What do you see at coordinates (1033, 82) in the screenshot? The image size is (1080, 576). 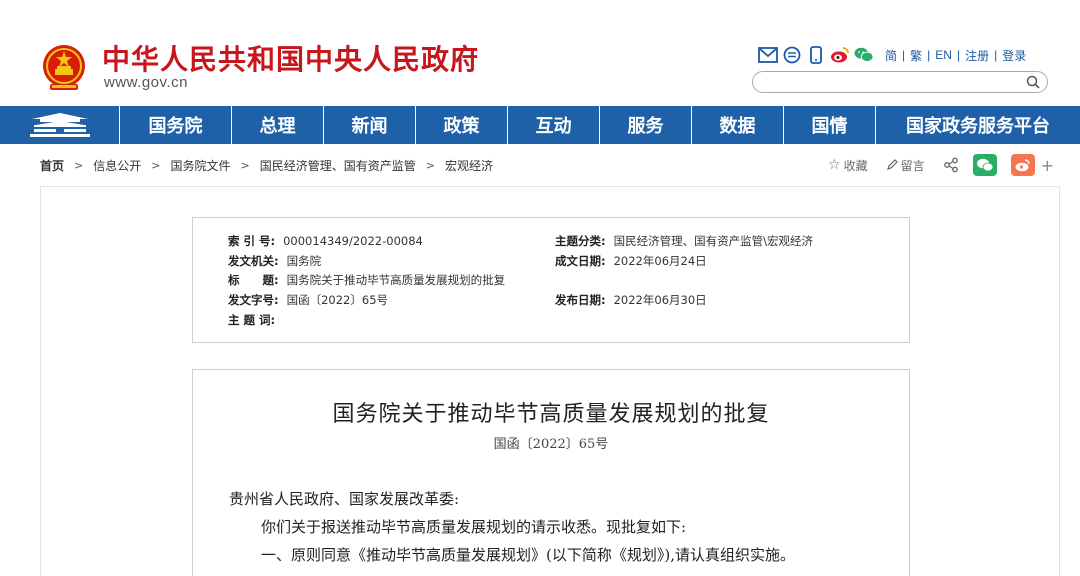 I see `search-icon` at bounding box center [1033, 82].